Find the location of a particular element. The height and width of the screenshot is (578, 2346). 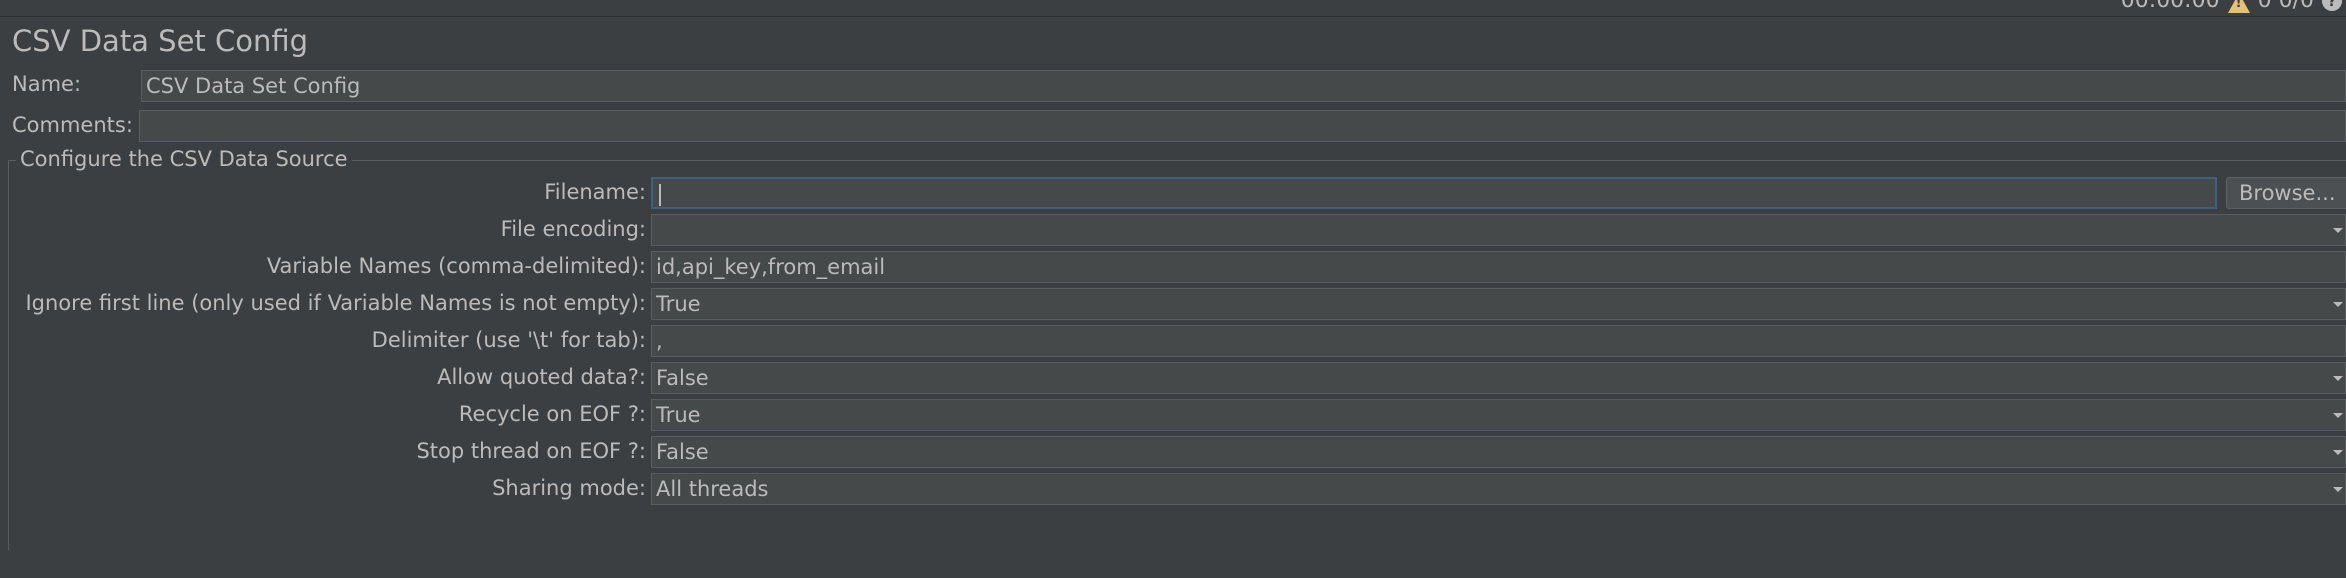

filename-input is located at coordinates (1434, 193).